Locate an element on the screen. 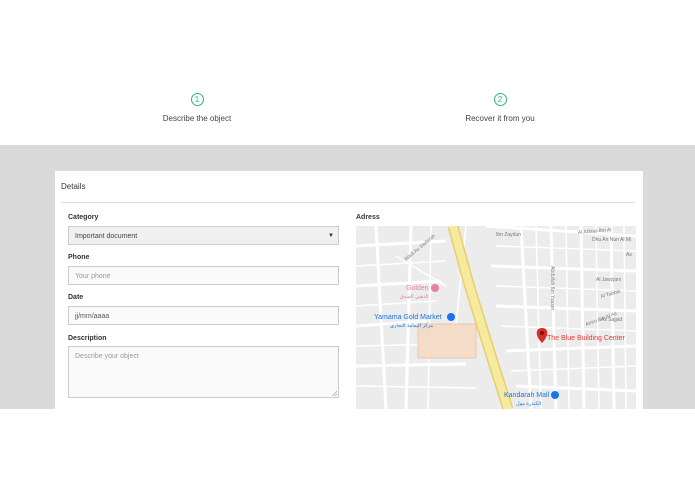 The height and width of the screenshot is (494, 695). poi-golden-ar: الذهبي الفندق is located at coordinates (414, 297).